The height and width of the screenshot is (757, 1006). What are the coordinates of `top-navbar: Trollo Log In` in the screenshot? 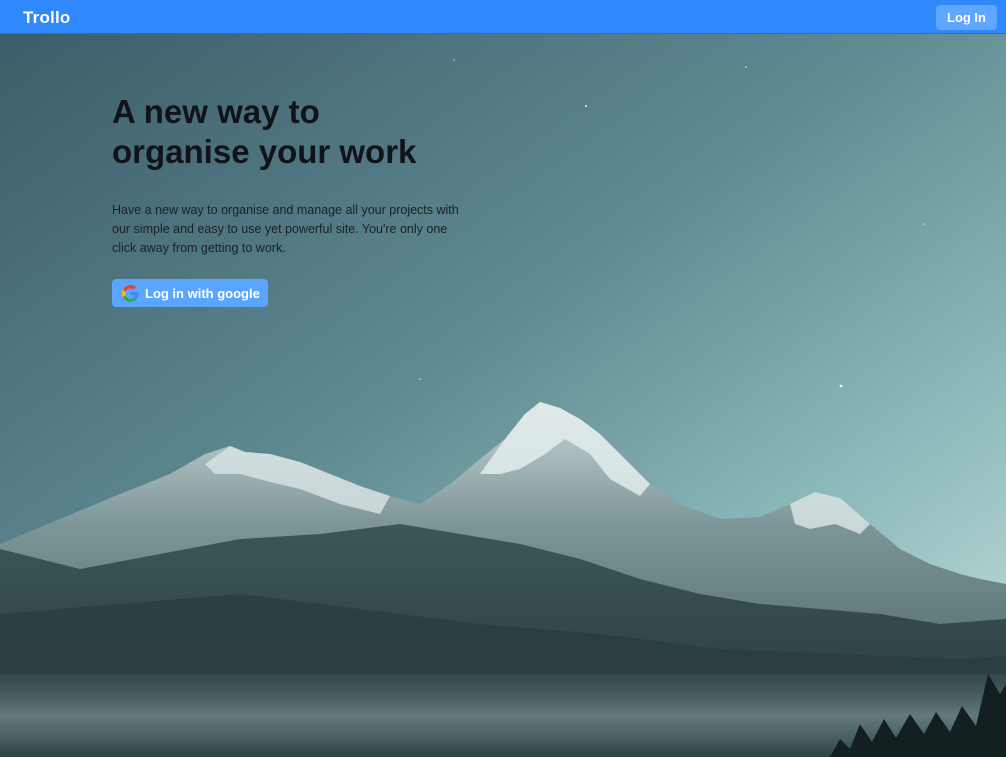 It's located at (503, 17).